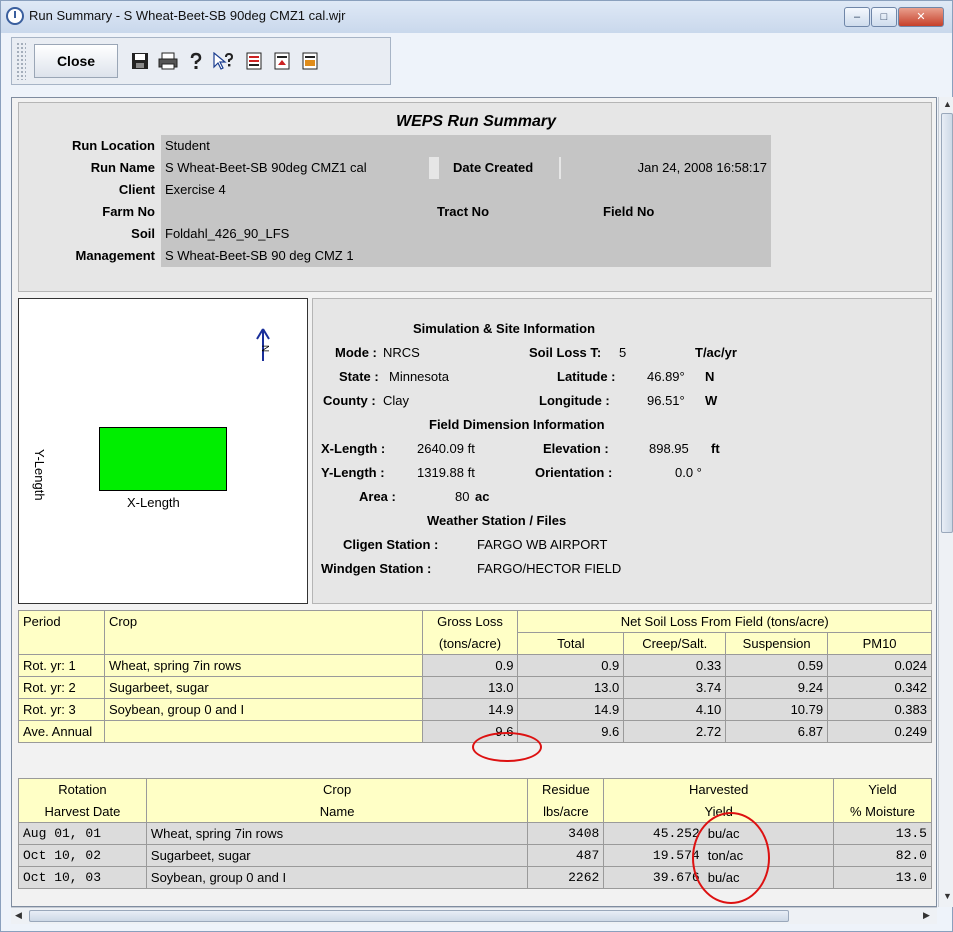 The image size is (953, 932). I want to click on x-length-value: 2640.09 ft, so click(446, 448).